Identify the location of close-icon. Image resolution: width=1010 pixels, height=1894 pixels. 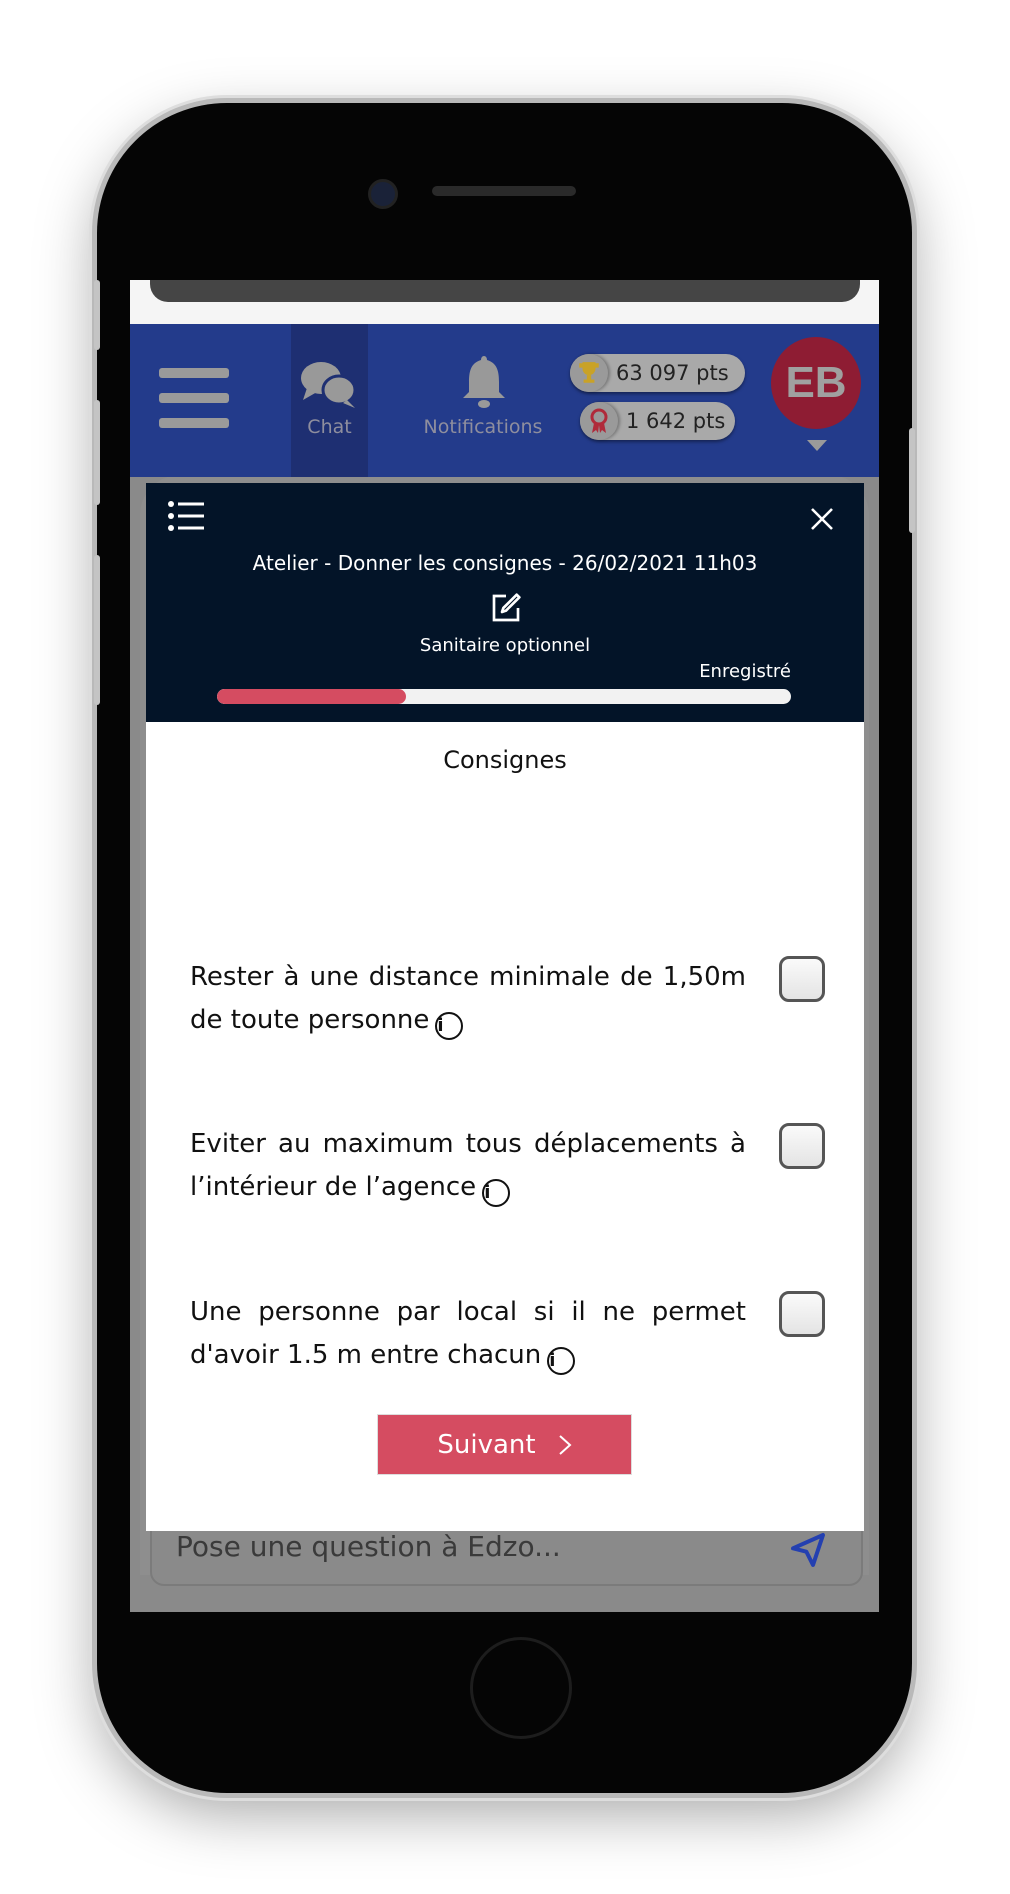
(822, 519).